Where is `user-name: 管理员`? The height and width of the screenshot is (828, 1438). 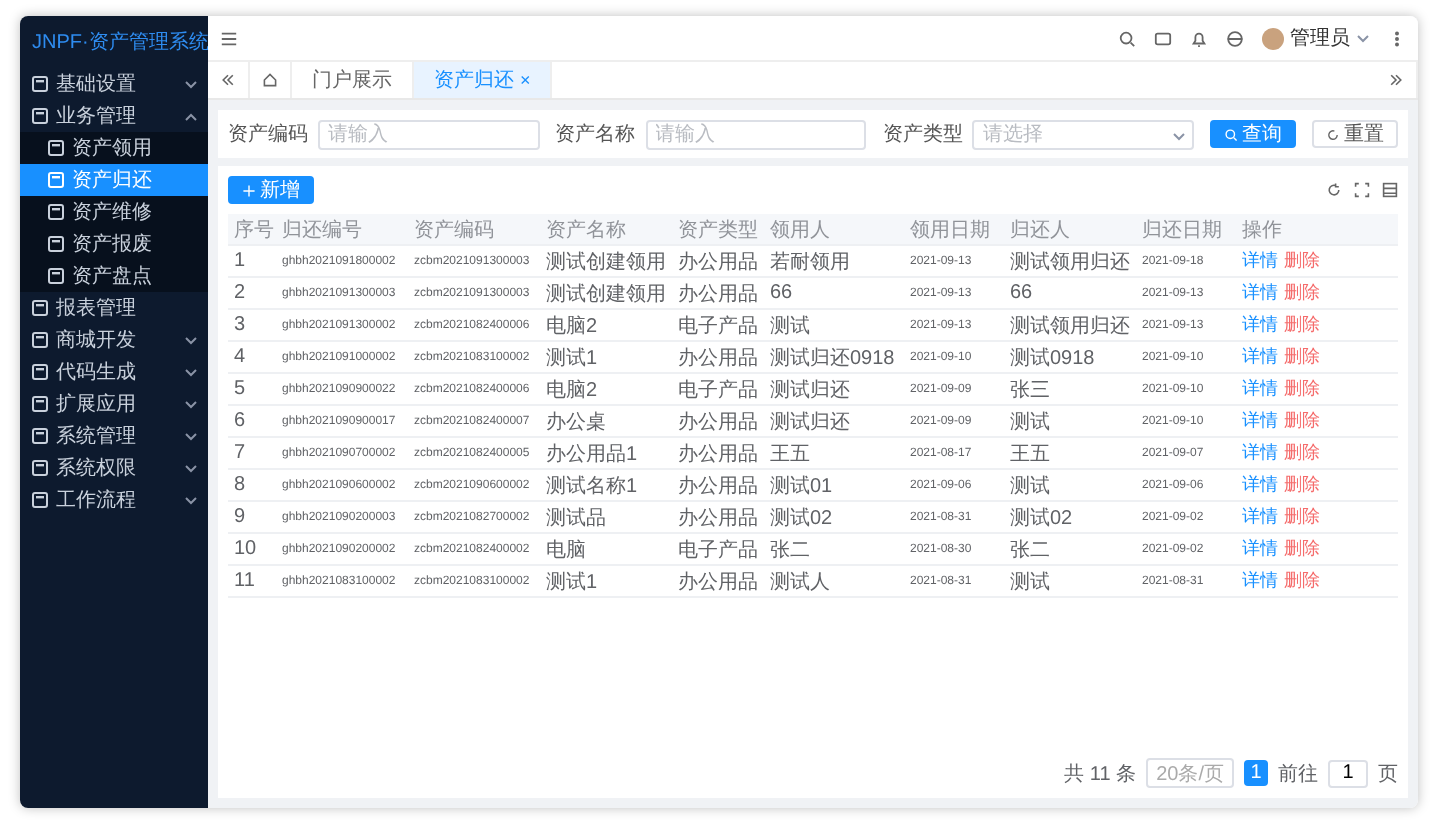 user-name: 管理员 is located at coordinates (1320, 38).